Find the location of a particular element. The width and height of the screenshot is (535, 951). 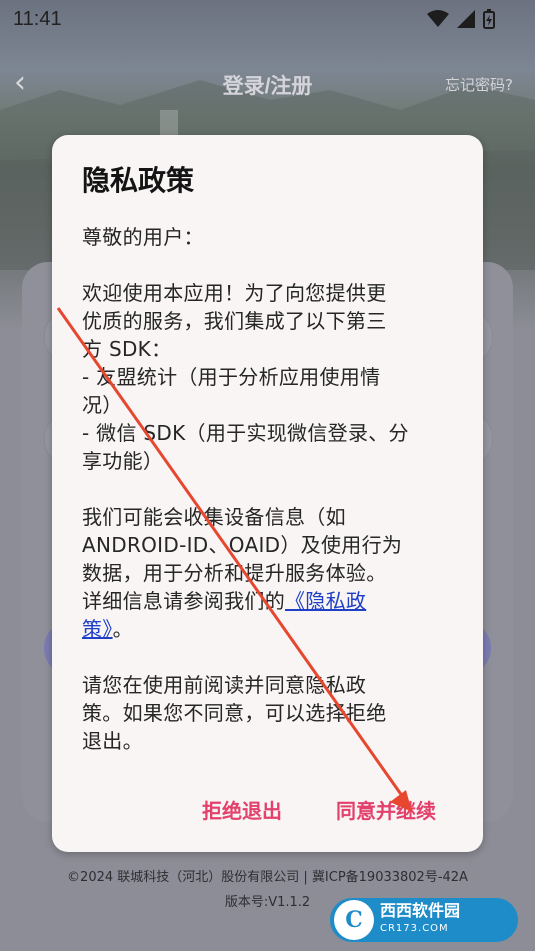

signal-icon is located at coordinates (466, 19).